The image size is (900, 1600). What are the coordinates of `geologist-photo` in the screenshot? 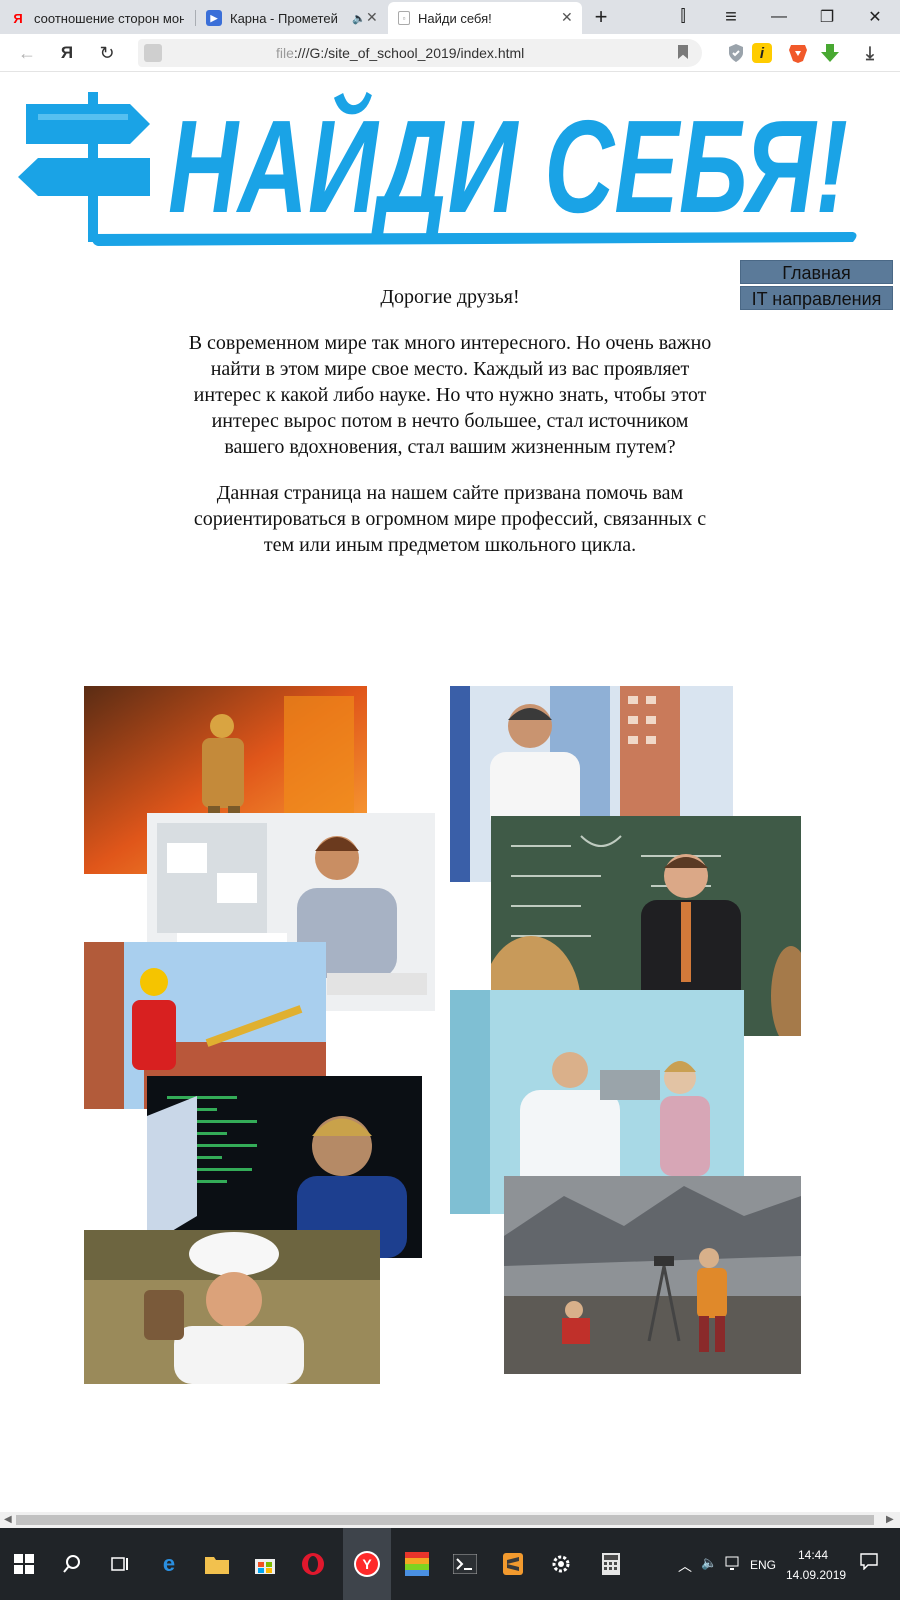 It's located at (652, 1275).